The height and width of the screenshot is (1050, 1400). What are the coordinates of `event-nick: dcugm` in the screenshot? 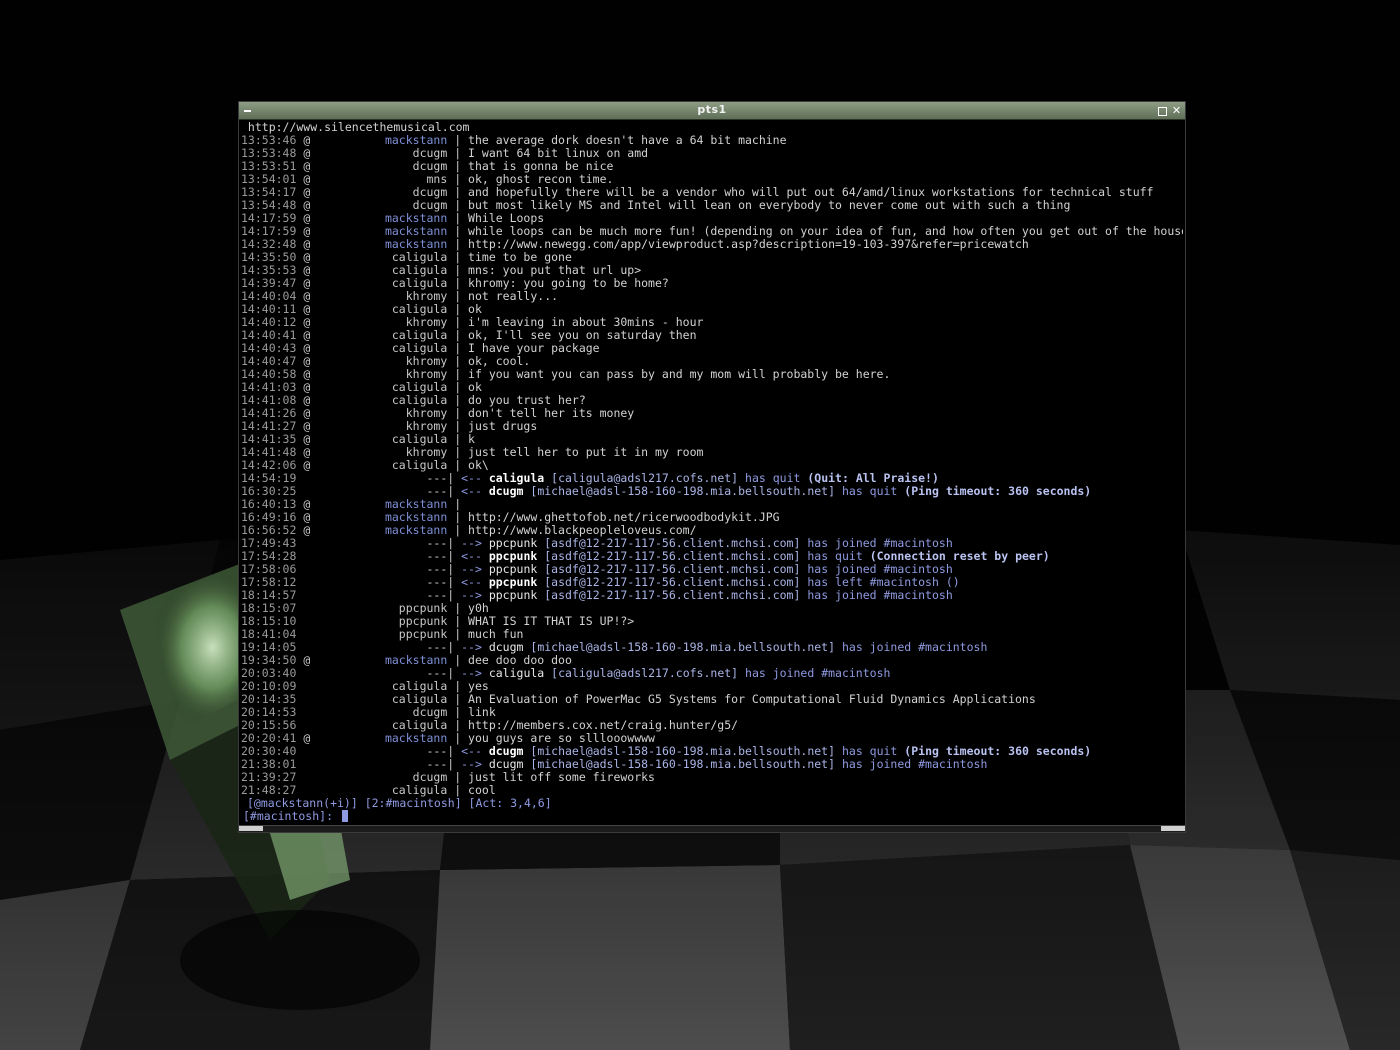 It's located at (506, 647).